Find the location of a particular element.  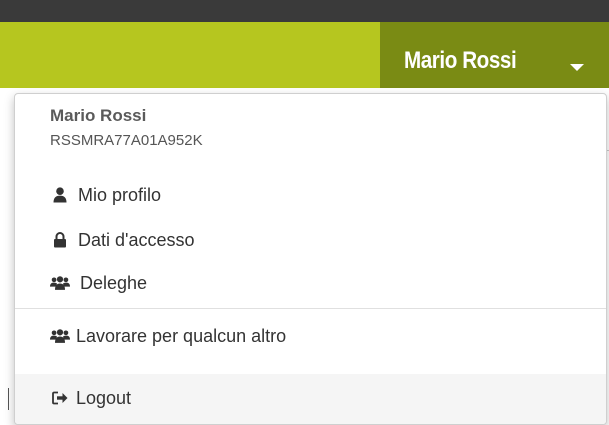

logout-button: Logout is located at coordinates (310, 398).